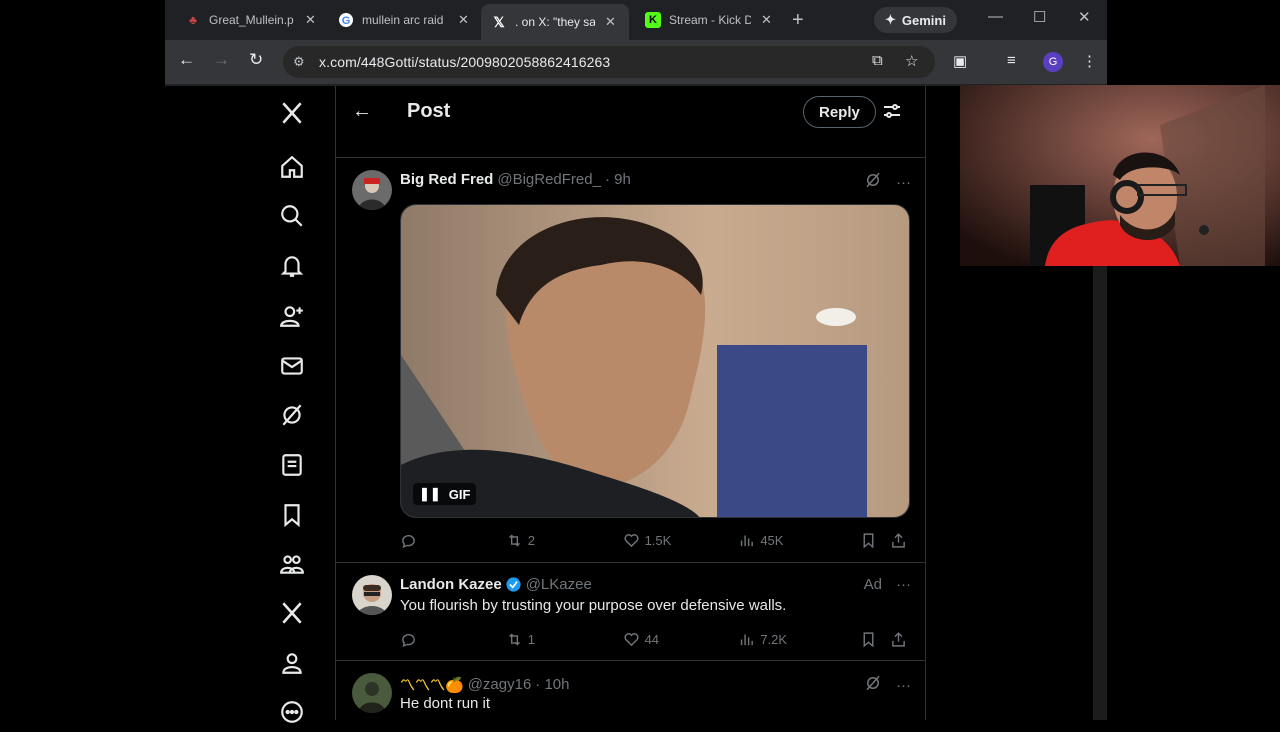 The image size is (1280, 732). Describe the element at coordinates (631, 639) in the screenshot. I see `heart-icon` at that location.